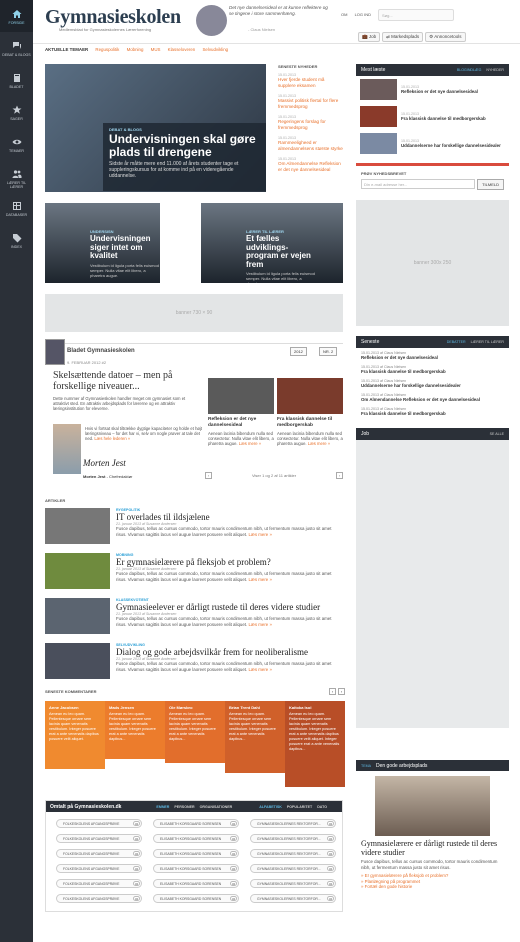 This screenshot has height=942, width=520. I want to click on om-link: OM, so click(344, 14).